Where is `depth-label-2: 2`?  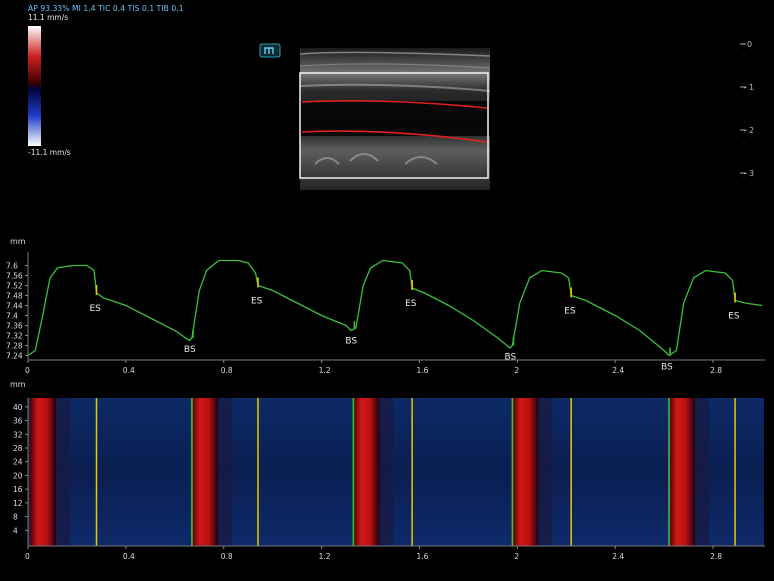
depth-label-2: 2 is located at coordinates (751, 130).